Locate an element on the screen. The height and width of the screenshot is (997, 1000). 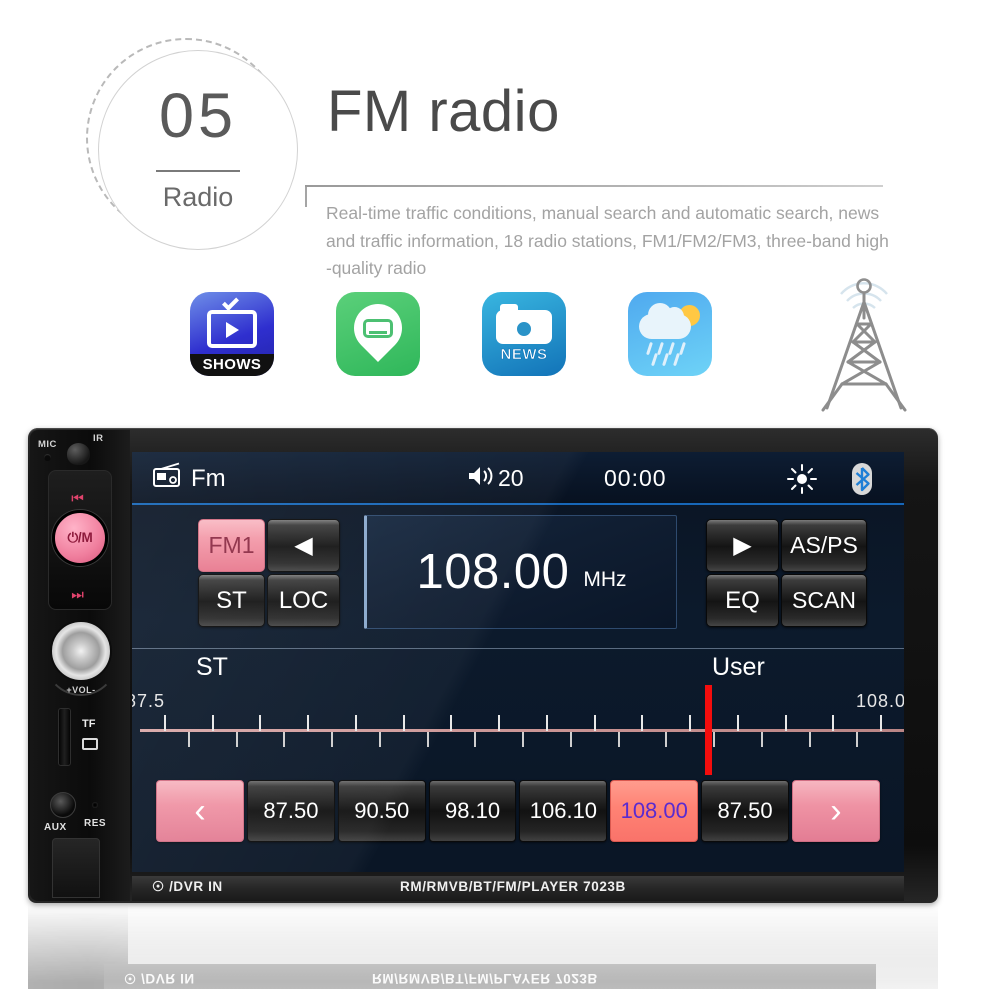
reflection-bottom-bar: ☉ /DVR IN RM/RMVB/BT/FM/PLAYER 7023B is located at coordinates (490, 976).